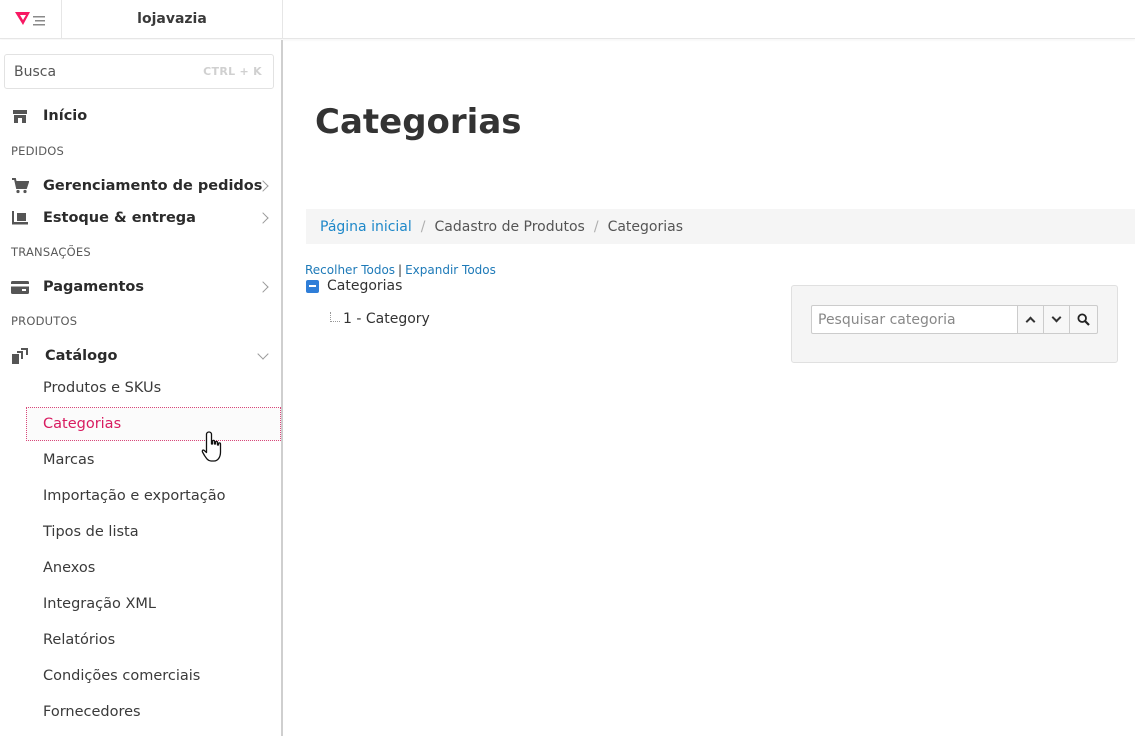  I want to click on tree-connector, so click(335, 317).